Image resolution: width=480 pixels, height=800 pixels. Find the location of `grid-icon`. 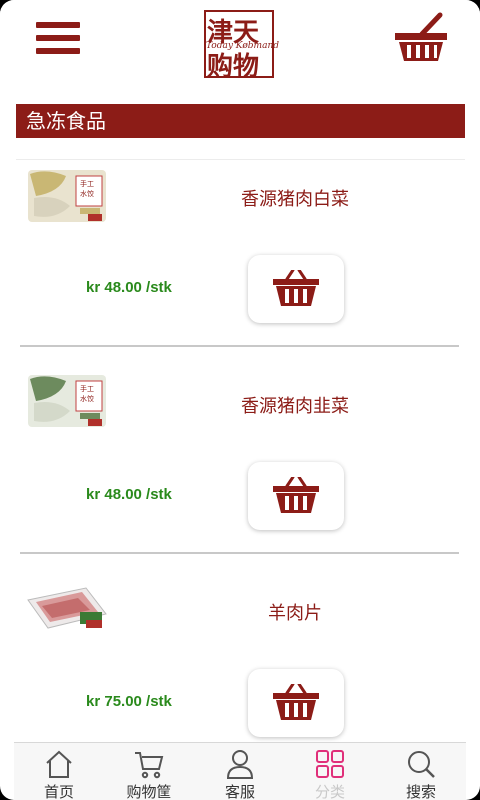

grid-icon is located at coordinates (330, 764).